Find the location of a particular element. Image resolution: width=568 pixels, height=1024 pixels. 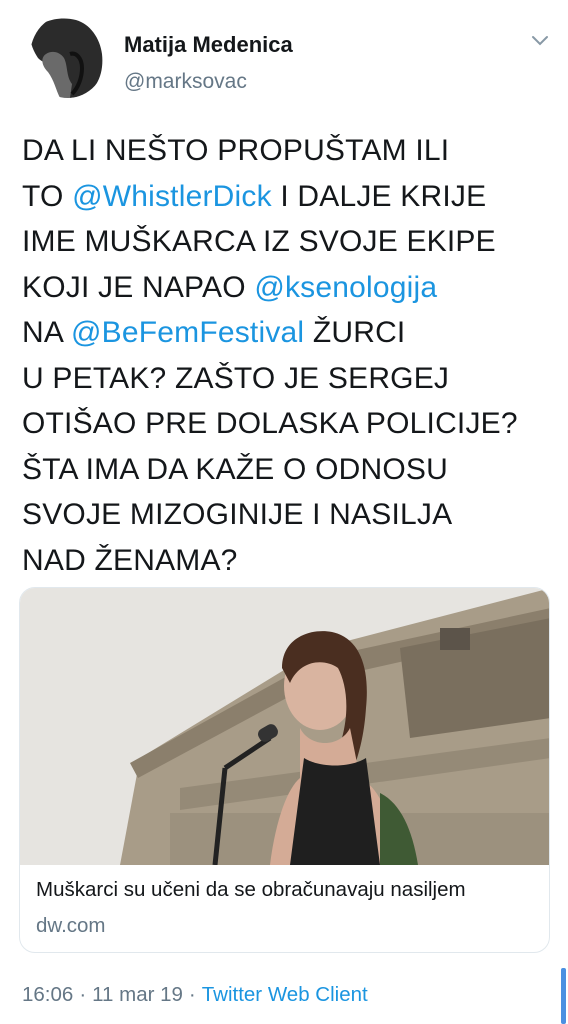

avatar-photo is located at coordinates (68, 56).